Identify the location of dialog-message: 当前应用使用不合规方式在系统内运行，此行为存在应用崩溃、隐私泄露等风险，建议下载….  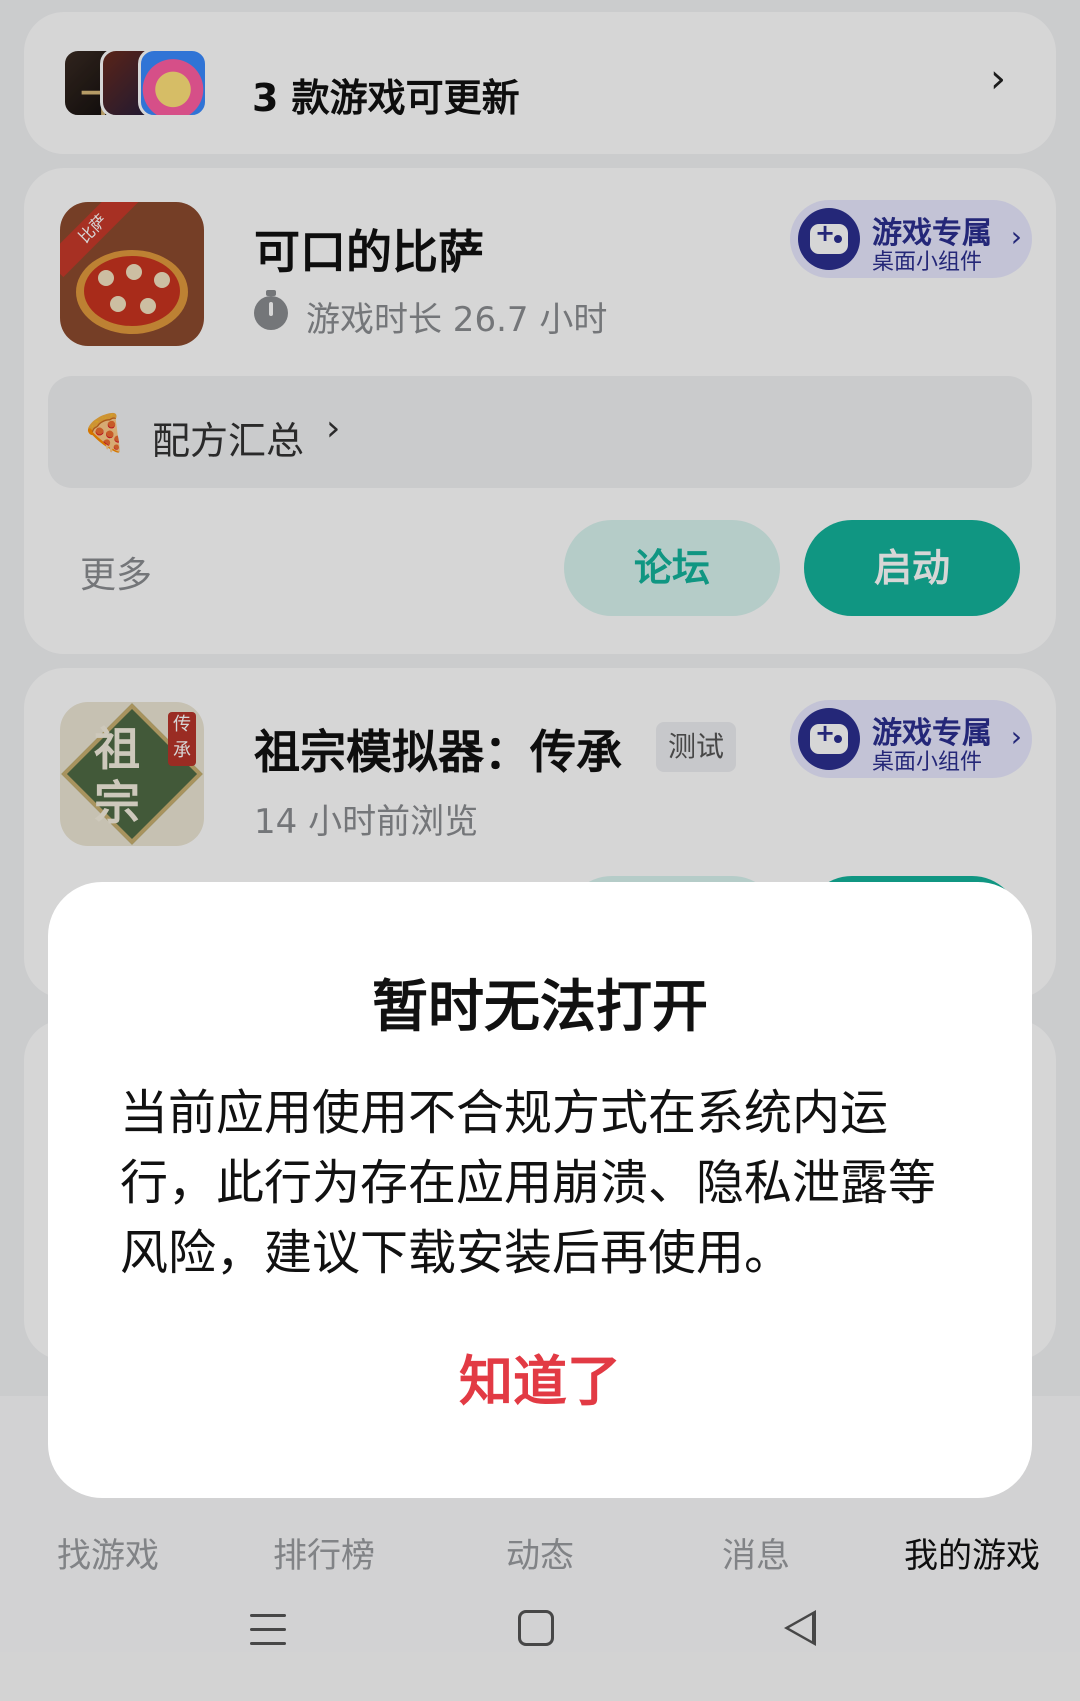
(528, 1183).